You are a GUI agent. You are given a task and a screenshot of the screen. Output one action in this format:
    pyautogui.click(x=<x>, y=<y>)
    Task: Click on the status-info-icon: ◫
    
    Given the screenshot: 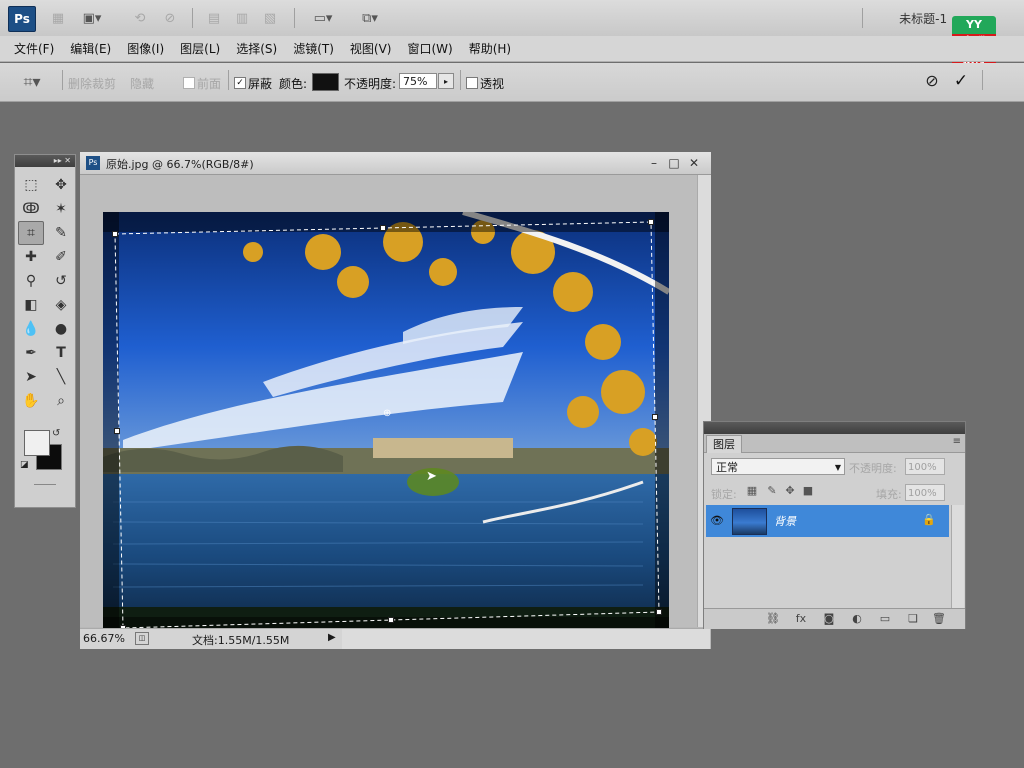 What is the action you would take?
    pyautogui.click(x=142, y=638)
    